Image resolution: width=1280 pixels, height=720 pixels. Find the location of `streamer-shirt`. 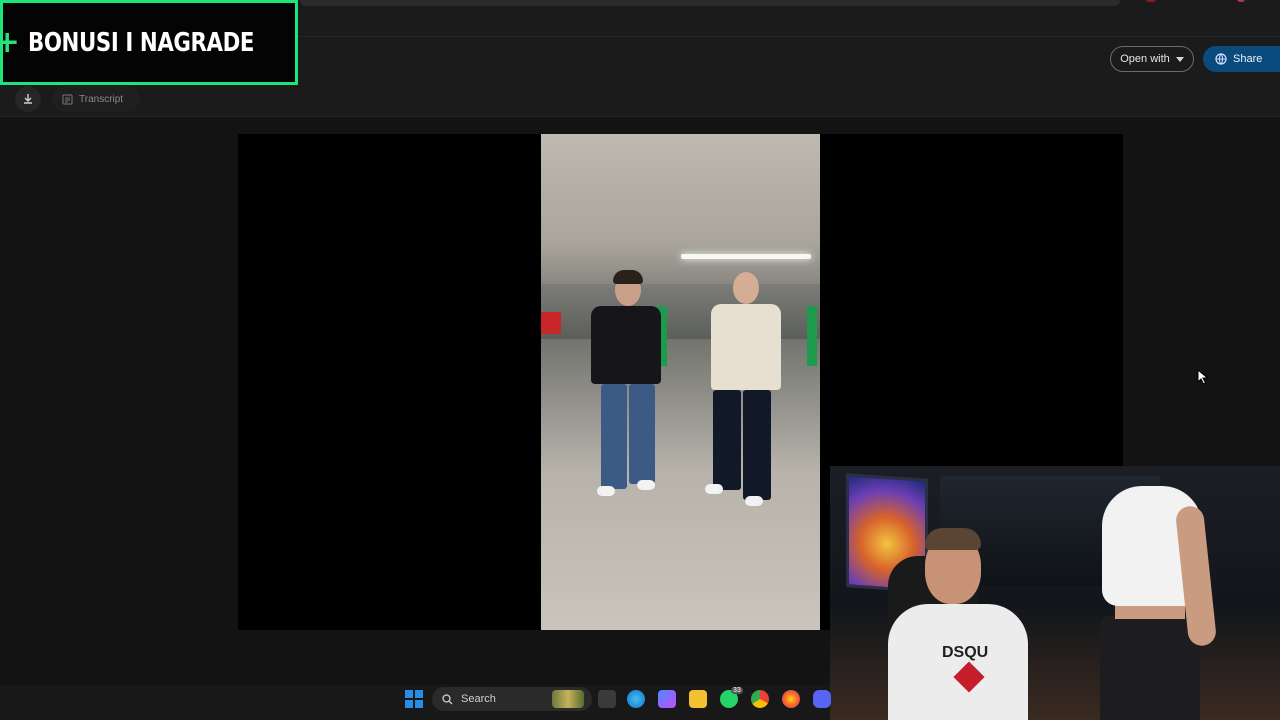

streamer-shirt is located at coordinates (958, 662).